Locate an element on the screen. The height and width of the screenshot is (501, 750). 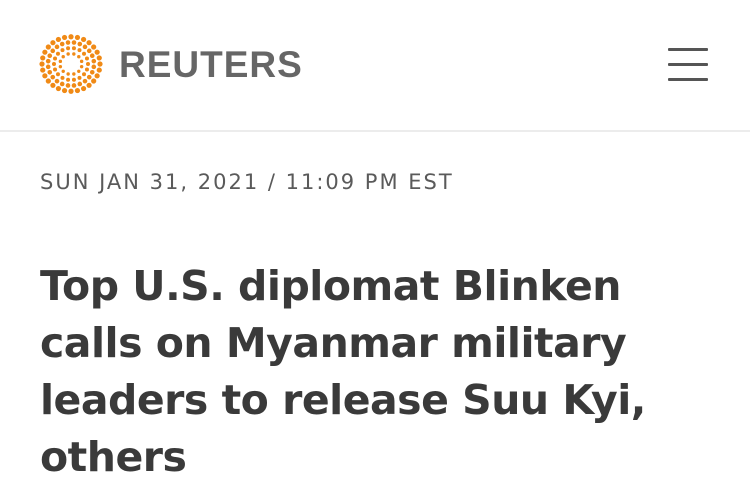
reuters-logo: REUTERS is located at coordinates (170, 64).